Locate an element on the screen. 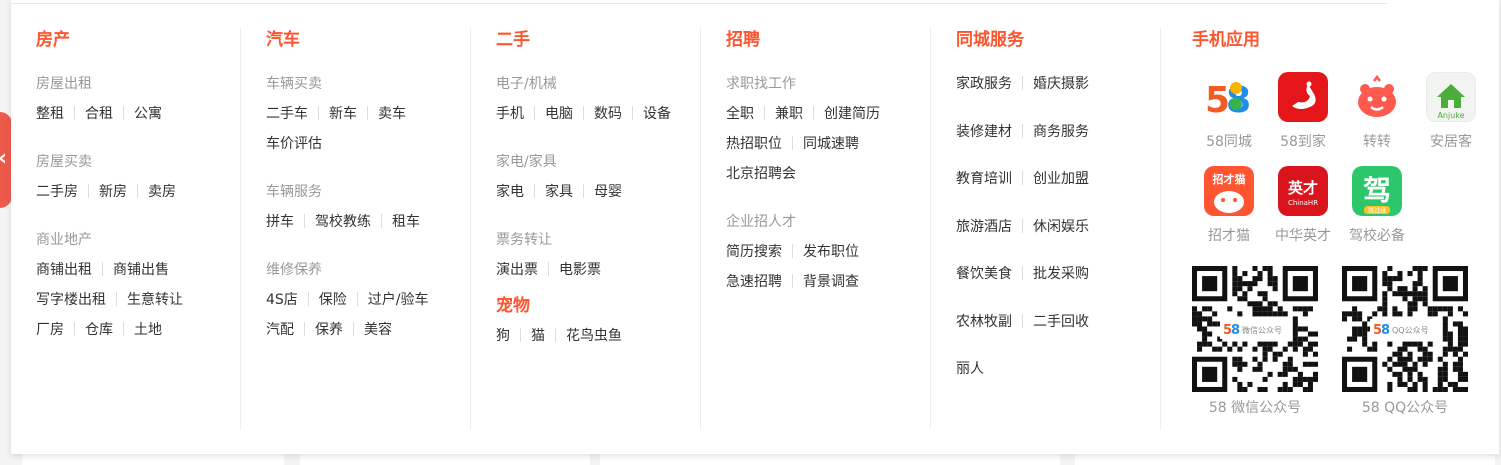 This screenshot has height=465, width=1501. category-link: 过户/验车 is located at coordinates (398, 300).